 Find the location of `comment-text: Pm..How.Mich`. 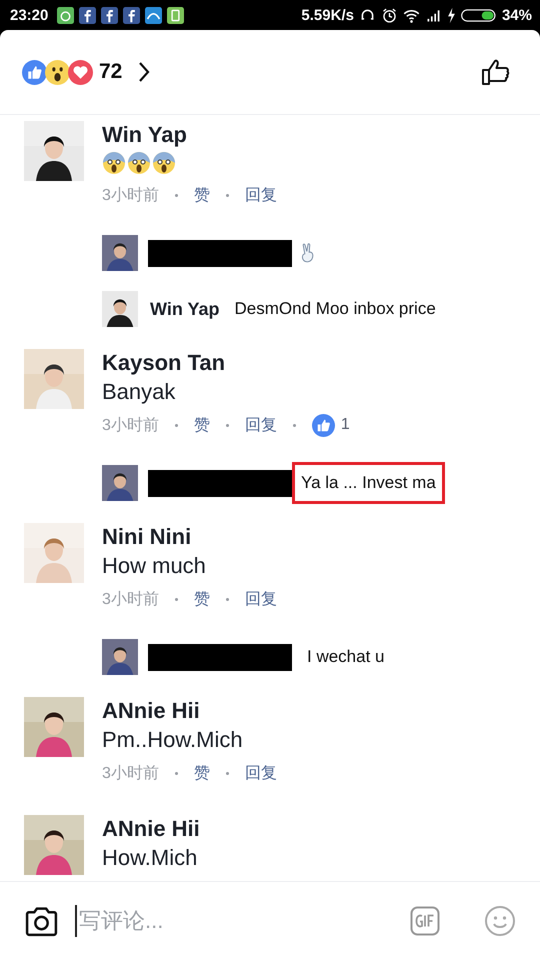

comment-text: Pm..How.Mich is located at coordinates (173, 740).